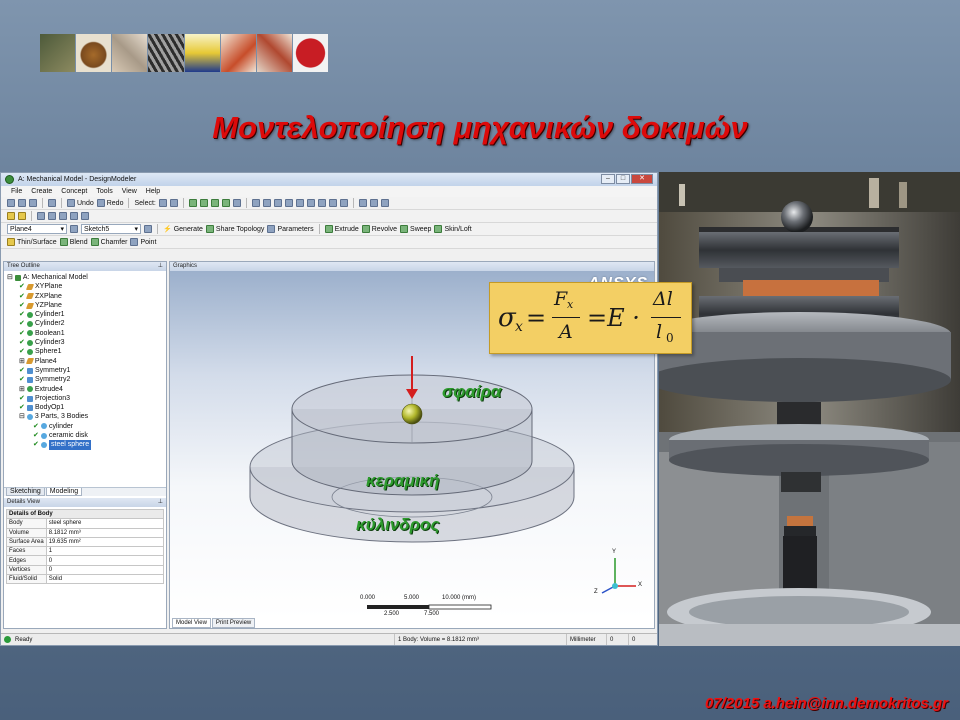 Image resolution: width=960 pixels, height=720 pixels. I want to click on menu-view: View, so click(129, 191).